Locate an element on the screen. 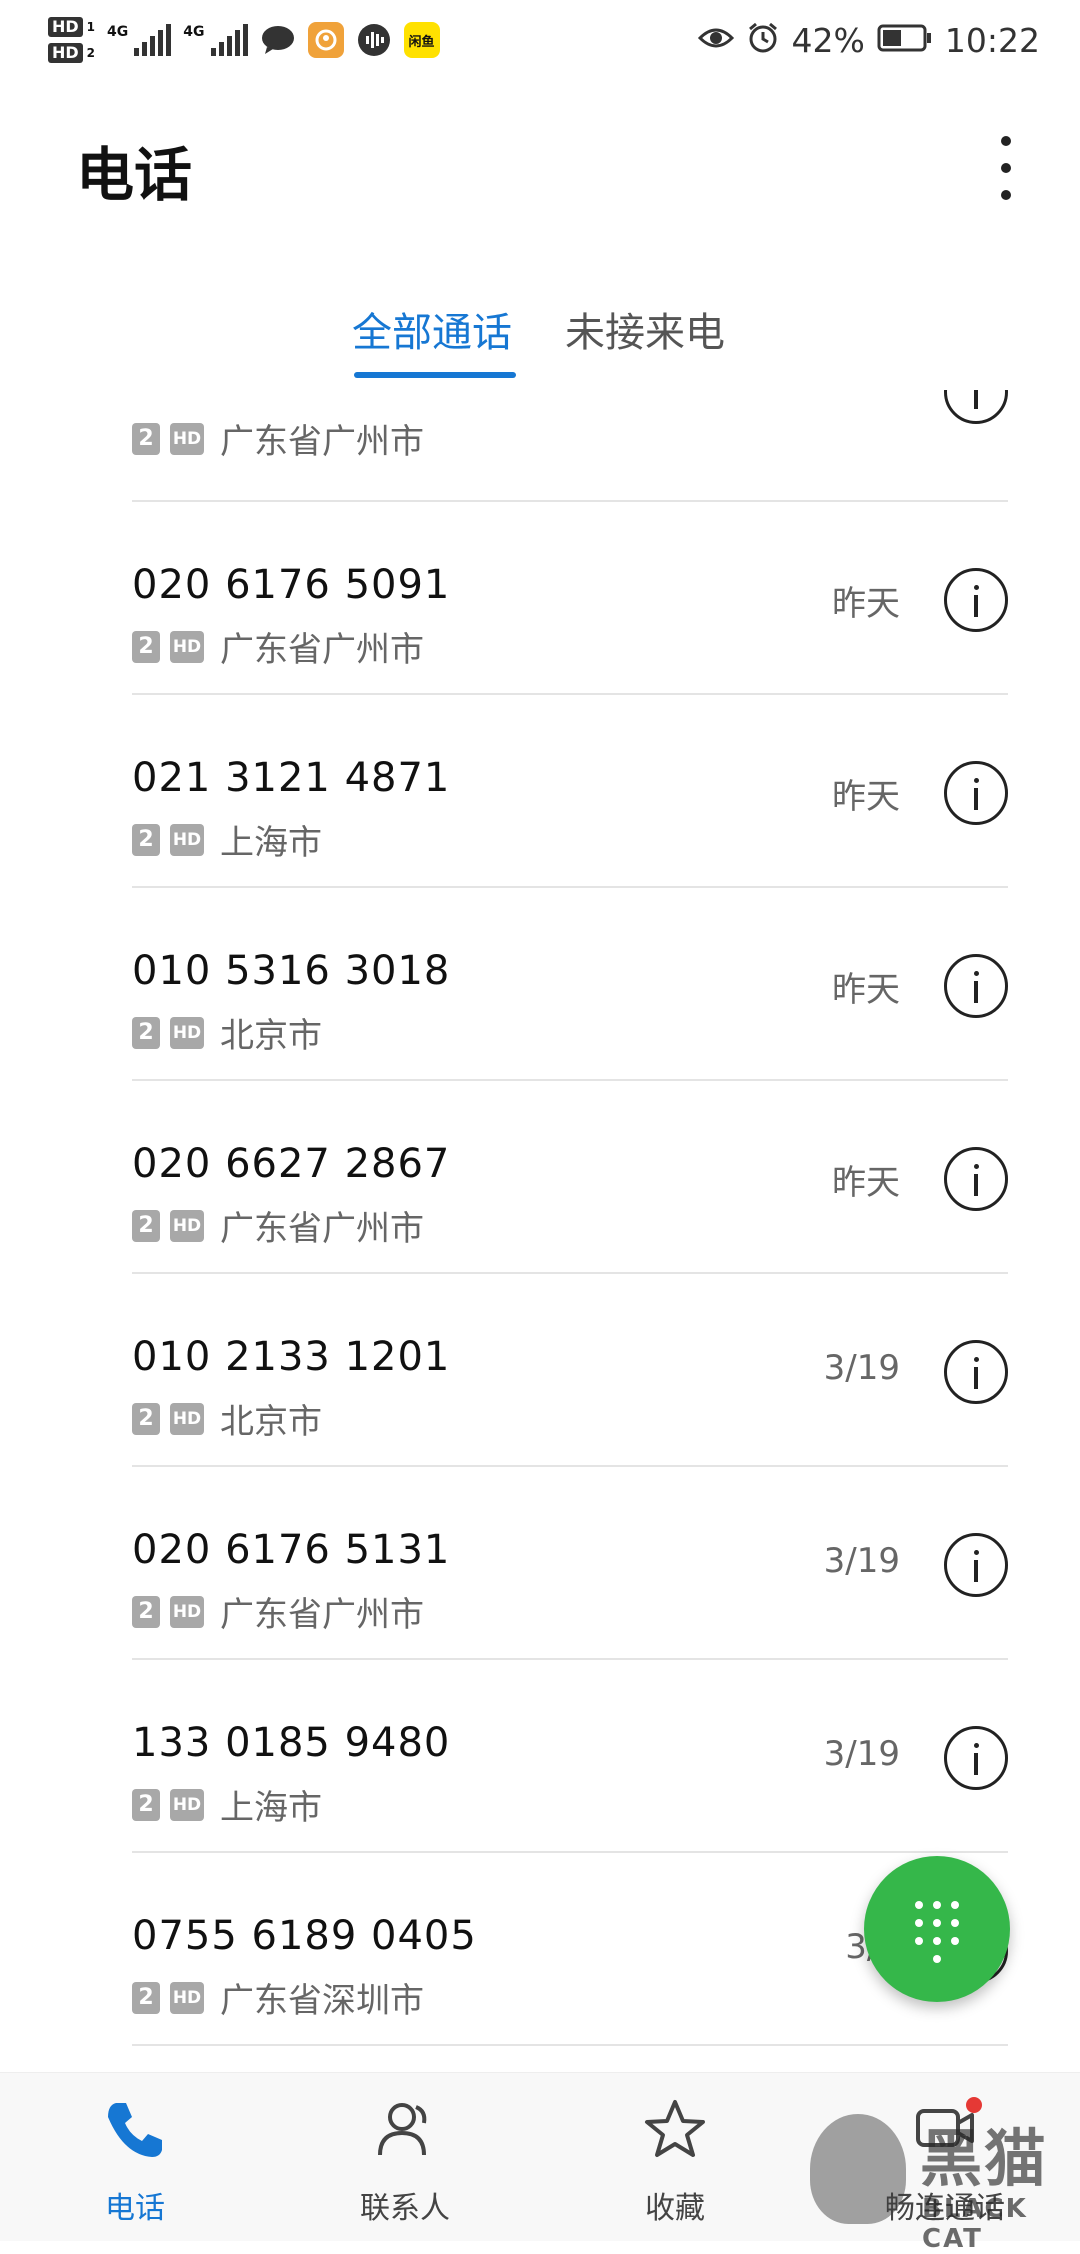 This screenshot has height=2254, width=1080. hd1-indicator: HD 1 is located at coordinates (71, 27).